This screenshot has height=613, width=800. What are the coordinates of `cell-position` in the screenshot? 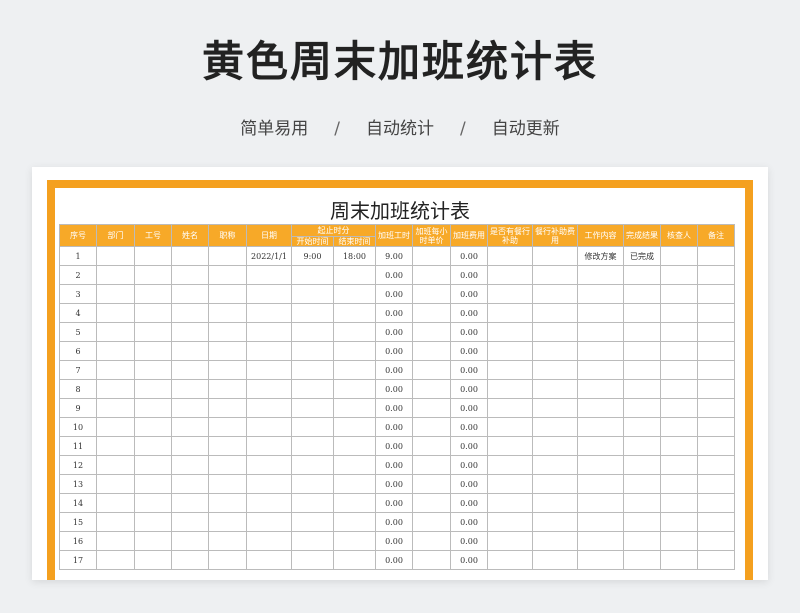 It's located at (227, 389).